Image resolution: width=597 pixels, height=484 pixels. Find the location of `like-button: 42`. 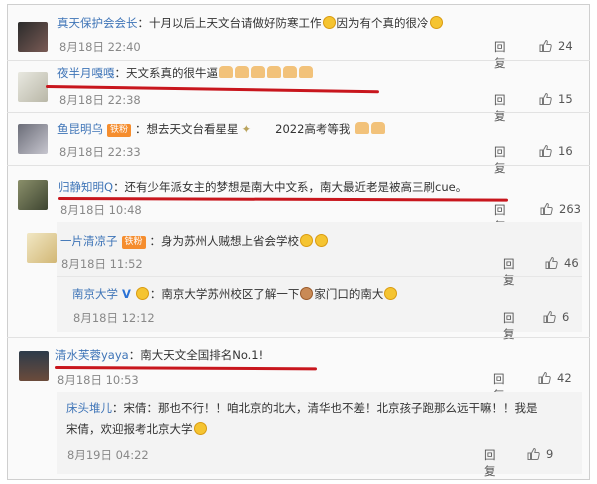

like-button: 42 is located at coordinates (555, 378).